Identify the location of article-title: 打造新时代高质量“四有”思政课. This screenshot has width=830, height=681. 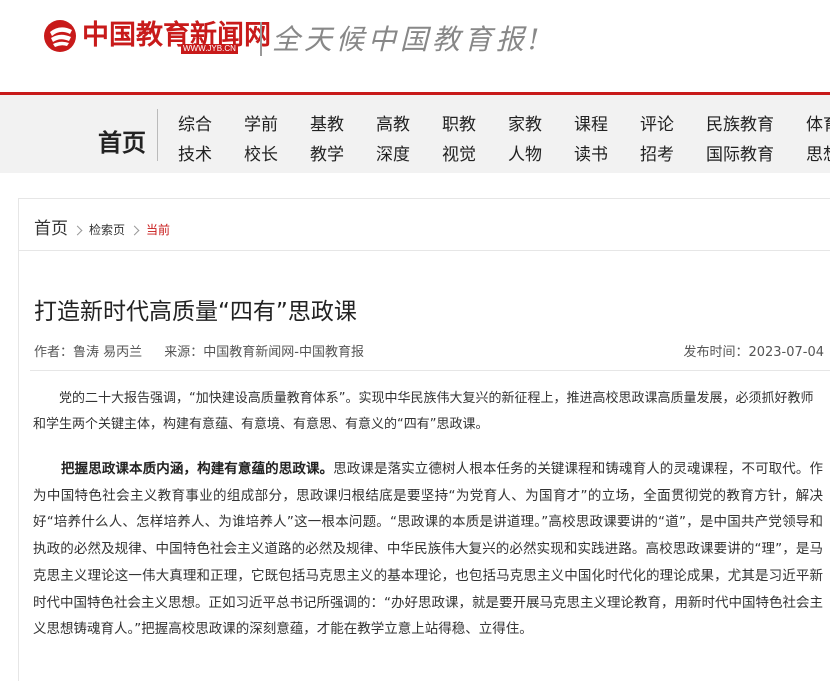
(195, 312).